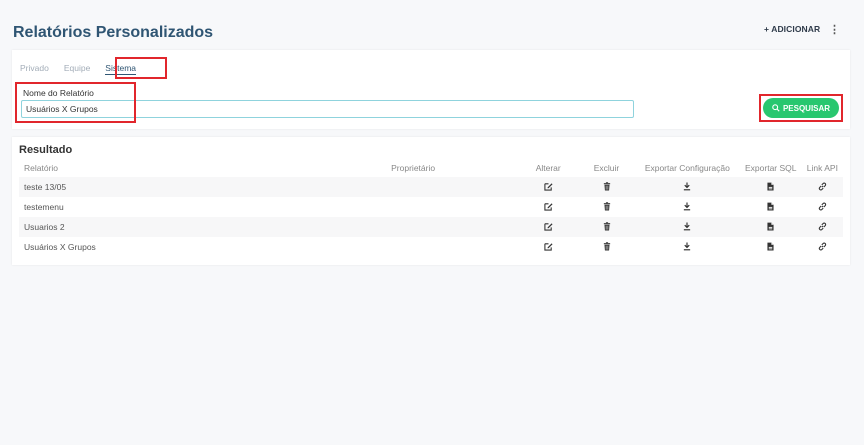 This screenshot has width=864, height=445. What do you see at coordinates (60, 247) in the screenshot?
I see `report-name-cell: Usuários X Grupos` at bounding box center [60, 247].